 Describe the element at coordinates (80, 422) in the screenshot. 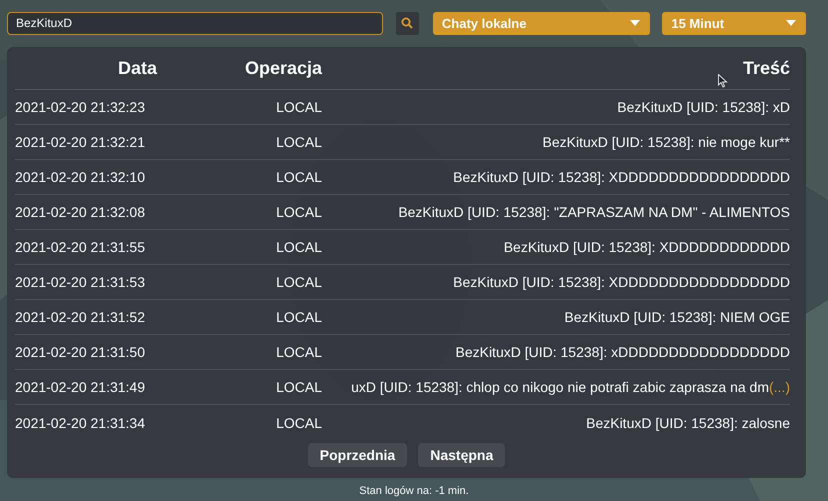

I see `table-cell-text: 2021-02-20 21:31:34` at that location.